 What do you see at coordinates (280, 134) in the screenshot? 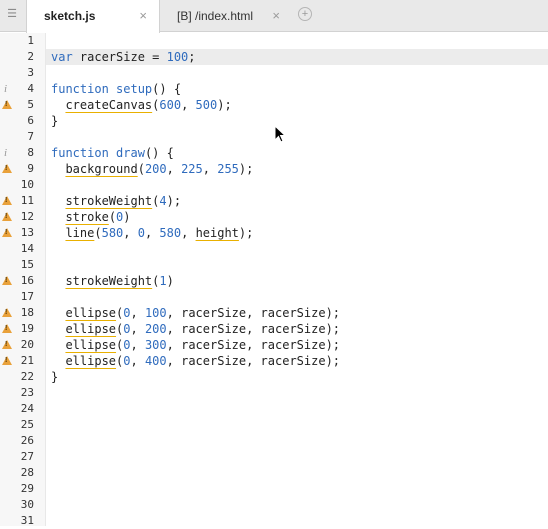
I see `mouse-cursor-icon` at bounding box center [280, 134].